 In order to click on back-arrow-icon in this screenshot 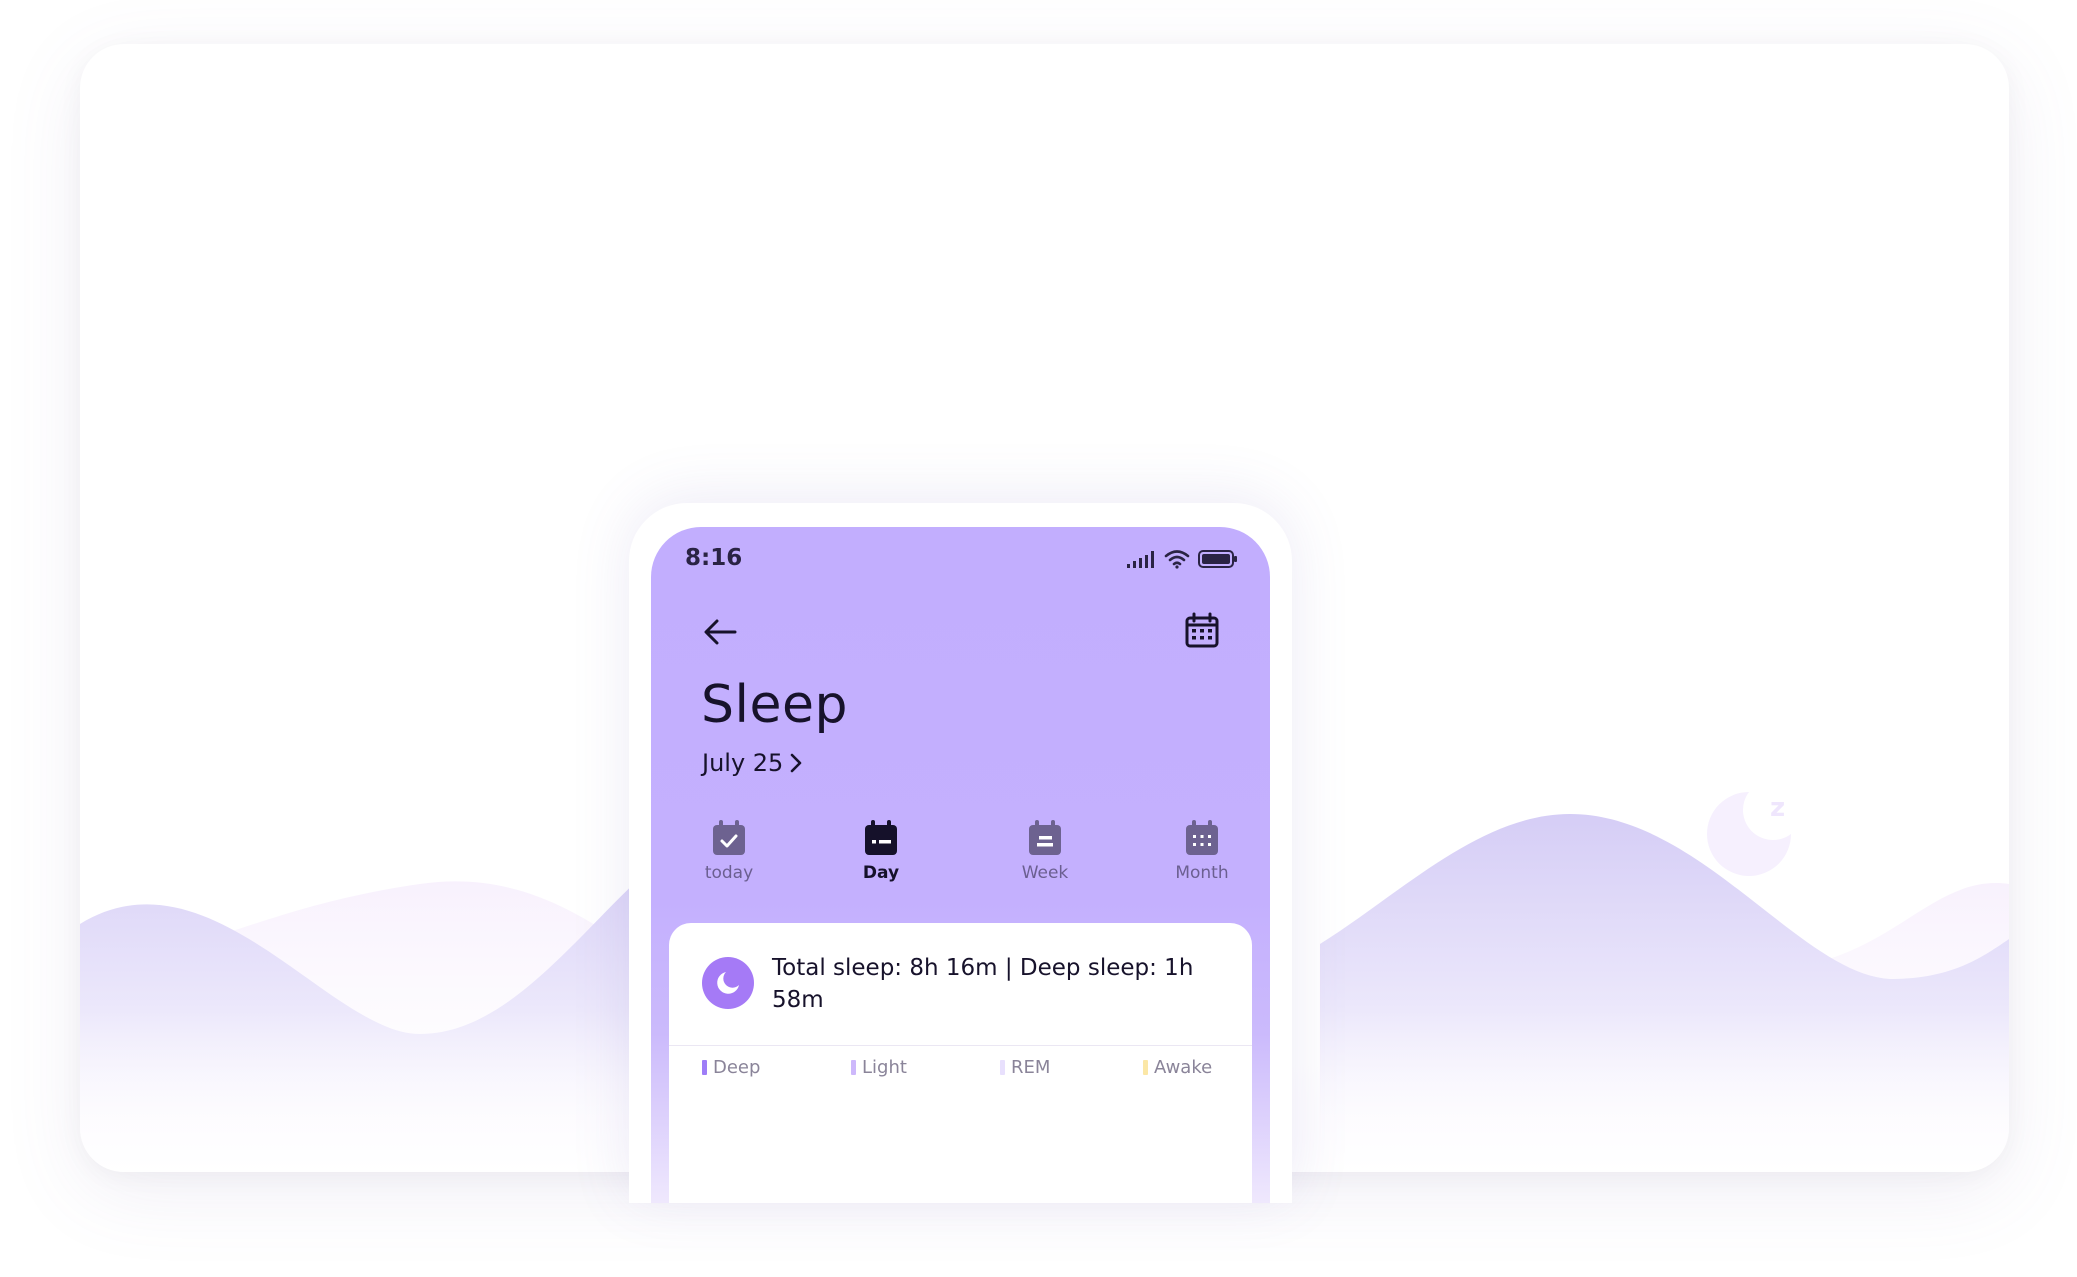, I will do `click(720, 632)`.